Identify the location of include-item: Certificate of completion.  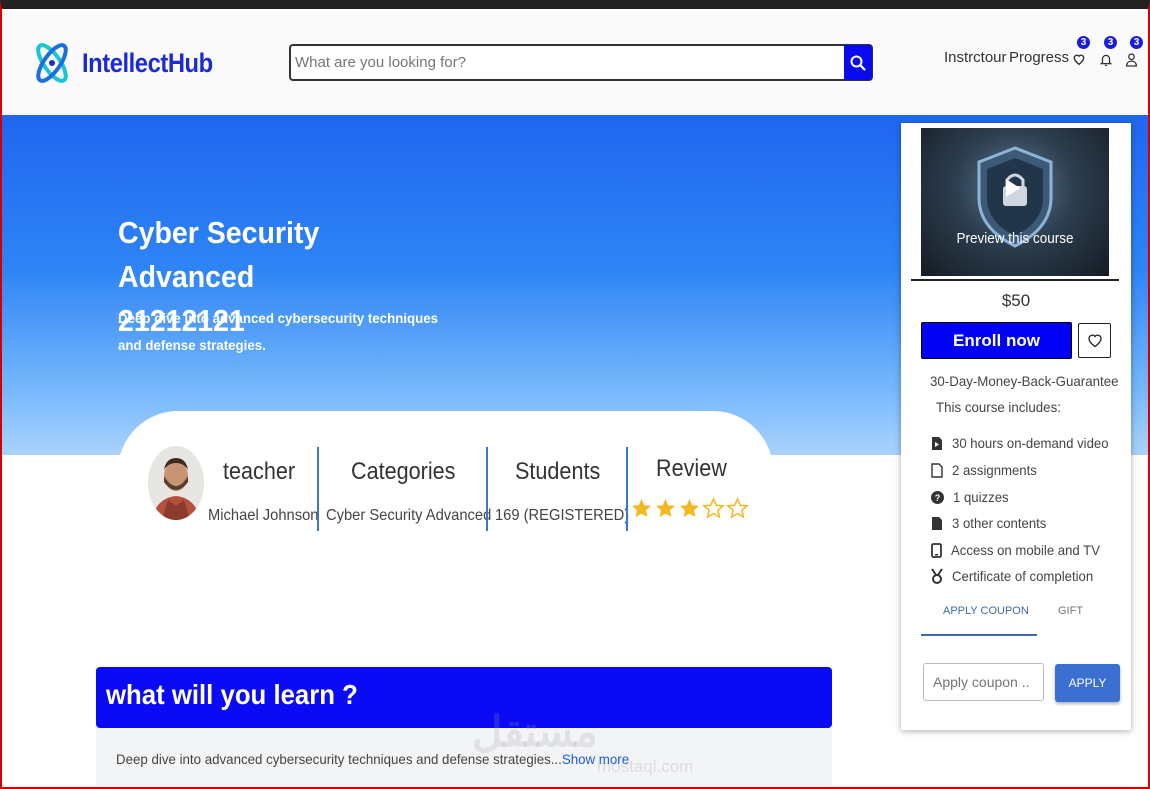
(1016, 576).